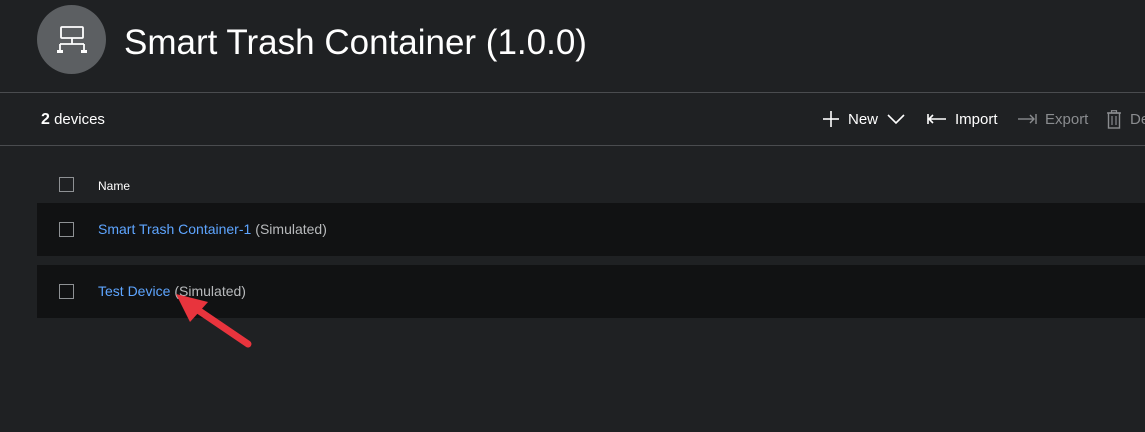 The height and width of the screenshot is (432, 1145). Describe the element at coordinates (976, 119) in the screenshot. I see `import-button-label: Import` at that location.